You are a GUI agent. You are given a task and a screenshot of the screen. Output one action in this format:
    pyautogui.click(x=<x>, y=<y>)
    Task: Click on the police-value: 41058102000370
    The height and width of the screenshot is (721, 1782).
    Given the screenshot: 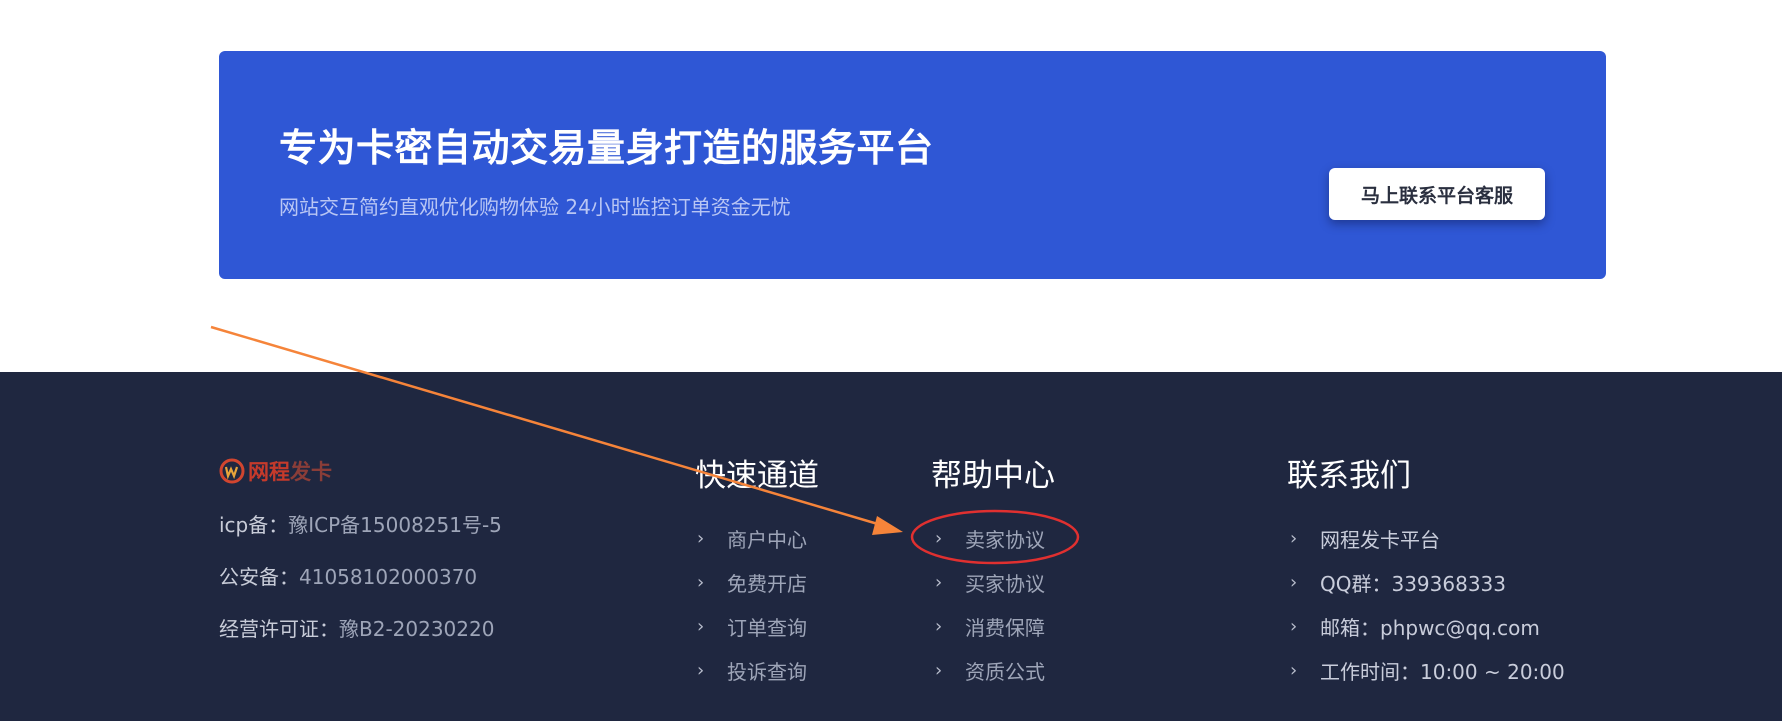 What is the action you would take?
    pyautogui.click(x=388, y=577)
    